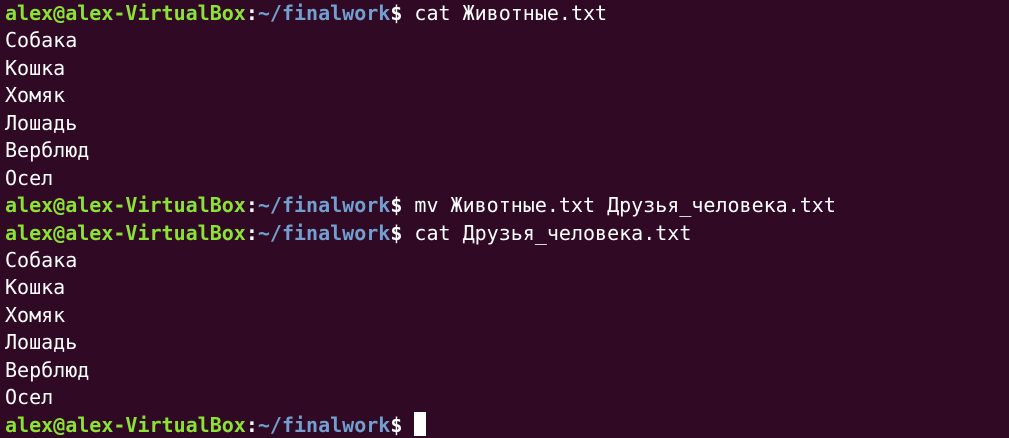 Image resolution: width=1009 pixels, height=438 pixels. Describe the element at coordinates (420, 423) in the screenshot. I see `text-cursor` at that location.